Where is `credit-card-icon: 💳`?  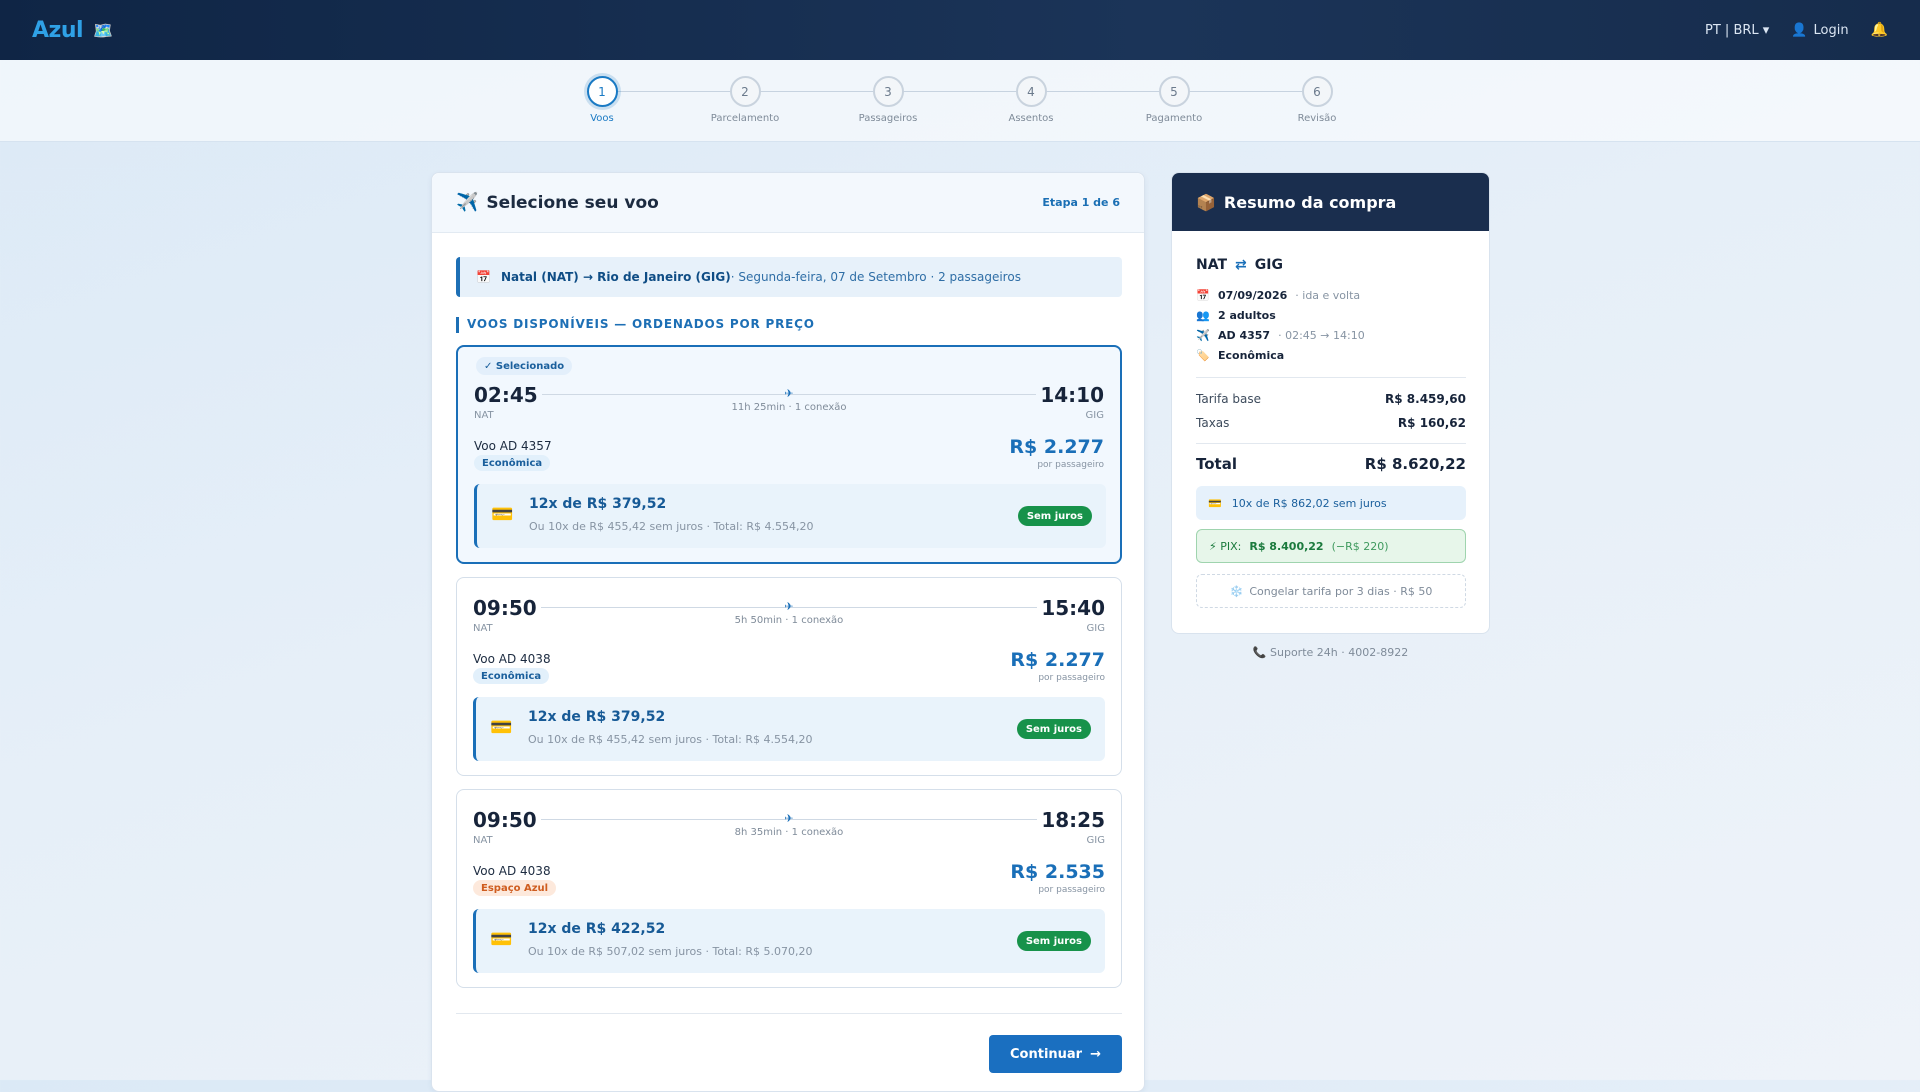
credit-card-icon: 💳 is located at coordinates (501, 727).